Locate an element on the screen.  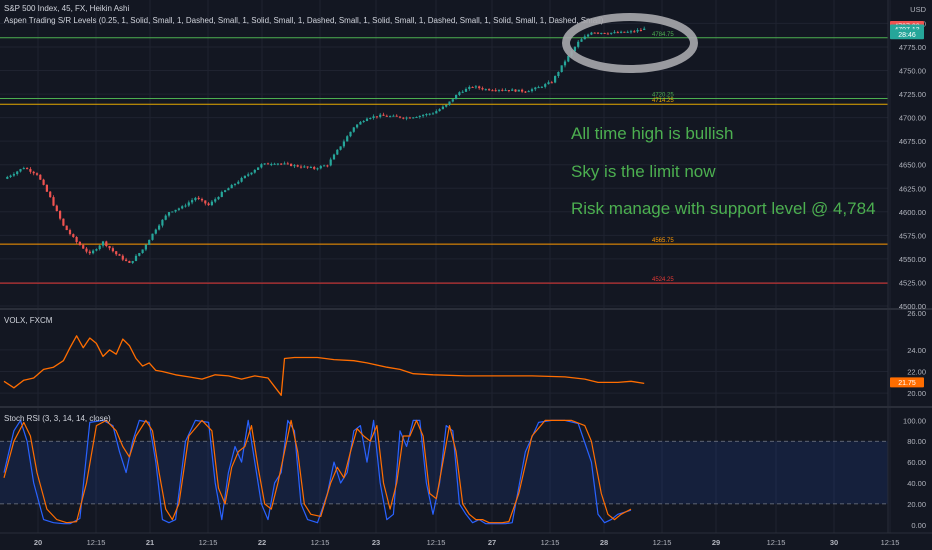
stoch-tick-label: 0.00 is located at coordinates (918, 525).